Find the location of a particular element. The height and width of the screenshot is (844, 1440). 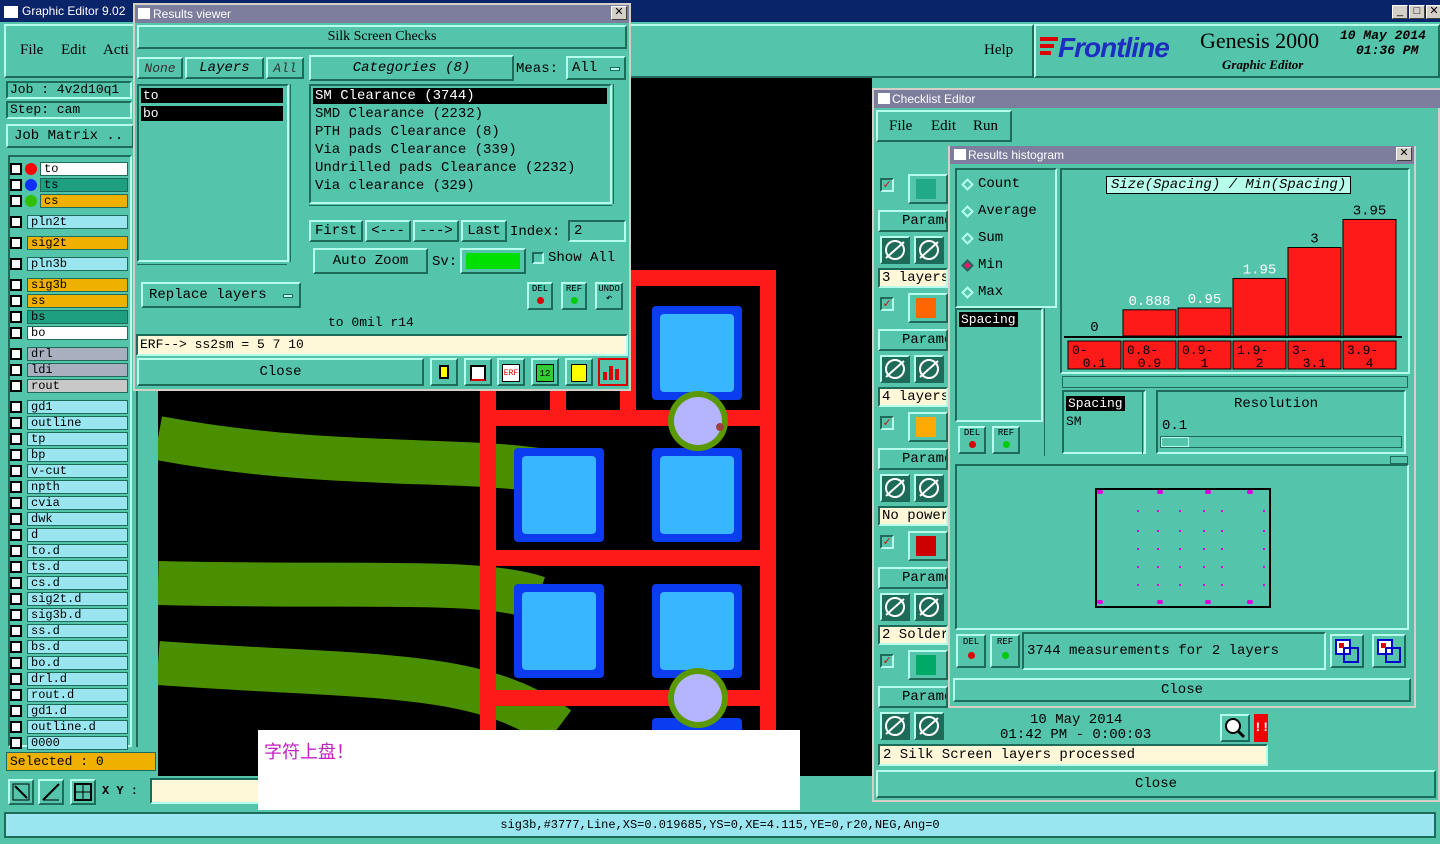

resolution-vscroll is located at coordinates (1148, 422).